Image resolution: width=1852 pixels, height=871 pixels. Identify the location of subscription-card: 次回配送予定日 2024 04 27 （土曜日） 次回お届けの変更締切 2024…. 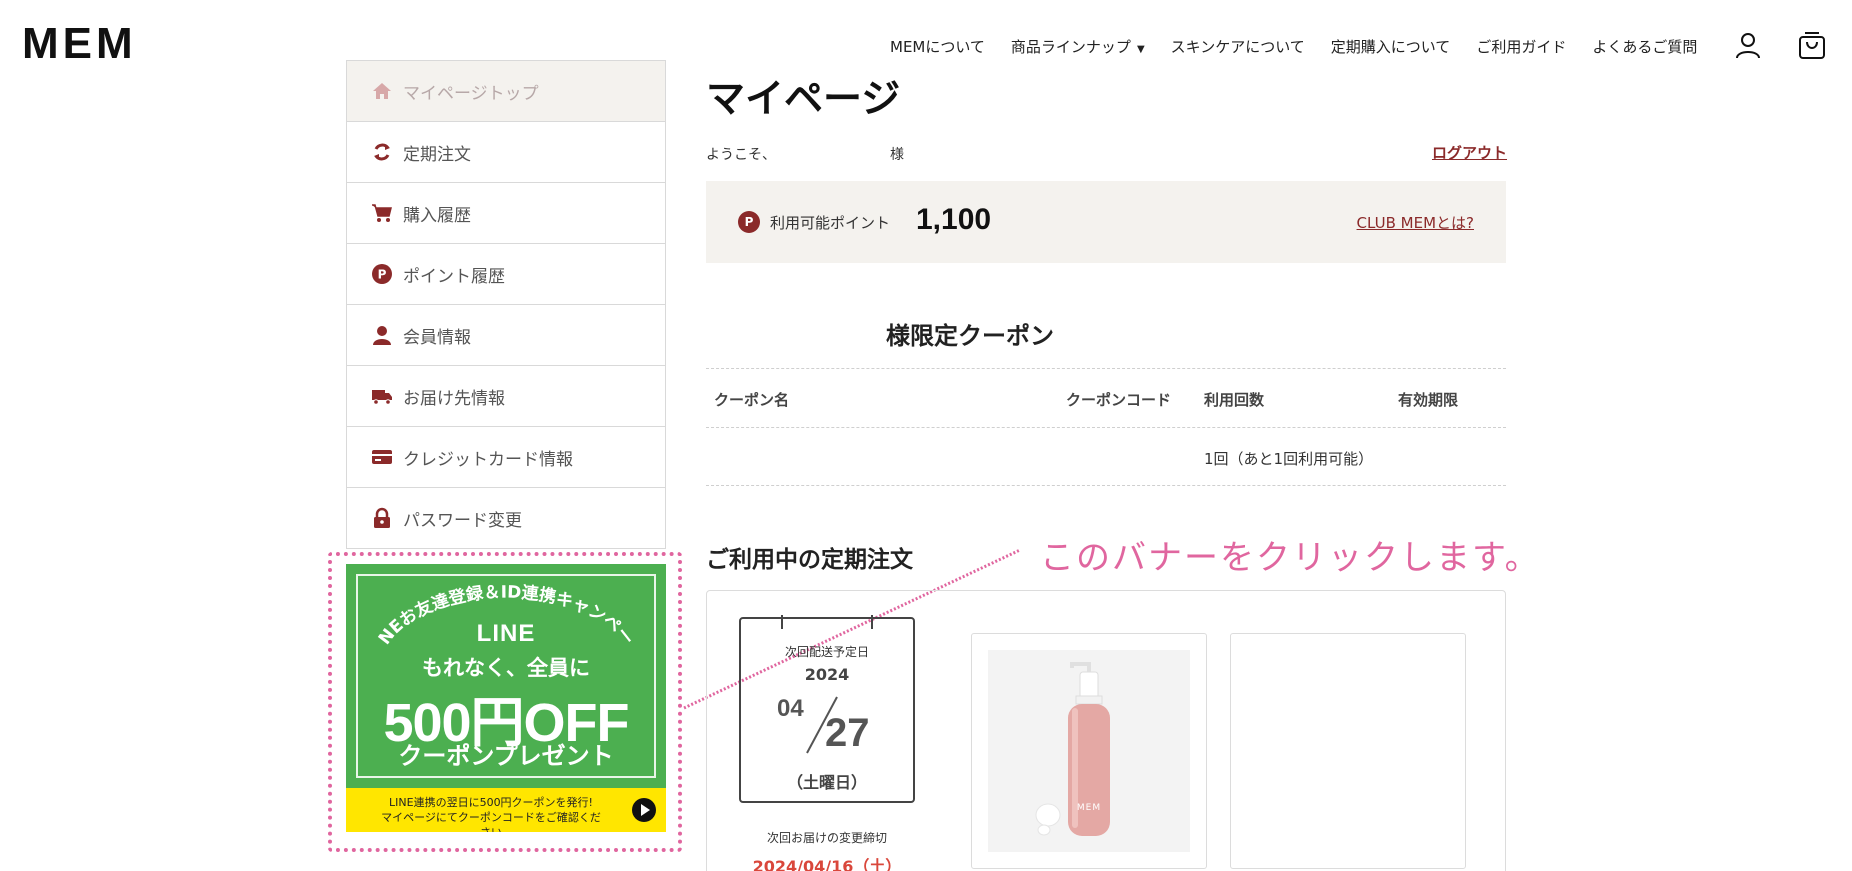
(1106, 730).